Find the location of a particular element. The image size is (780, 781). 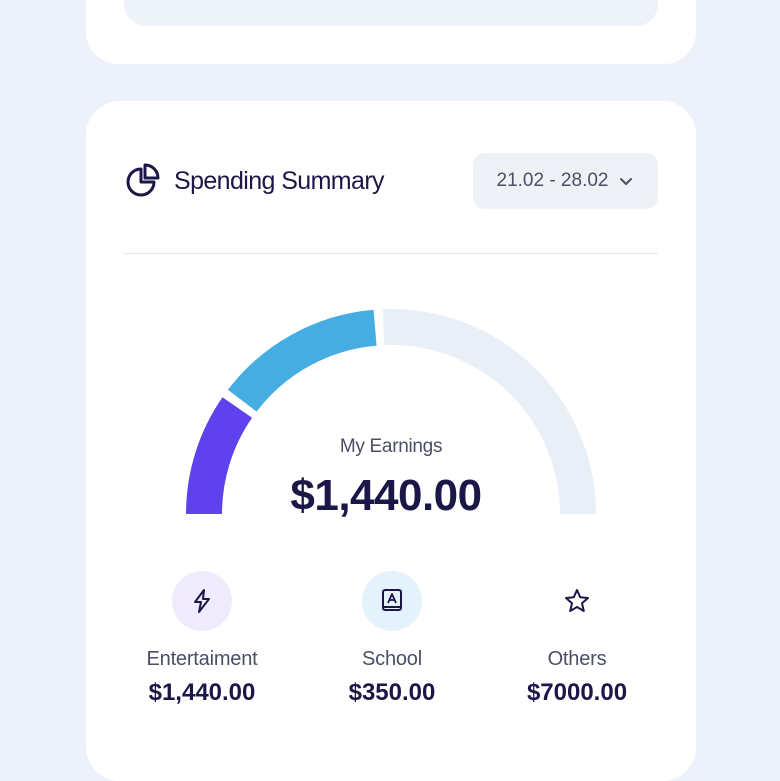

blue-segment is located at coordinates (302, 360).